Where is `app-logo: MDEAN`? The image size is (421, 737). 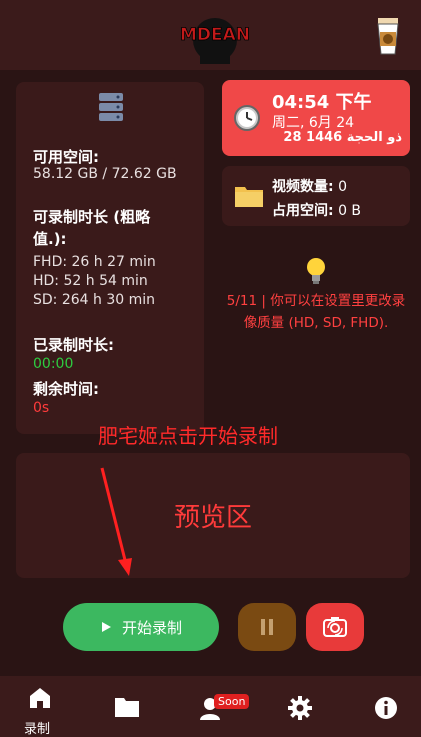
app-logo: MDEAN is located at coordinates (215, 41).